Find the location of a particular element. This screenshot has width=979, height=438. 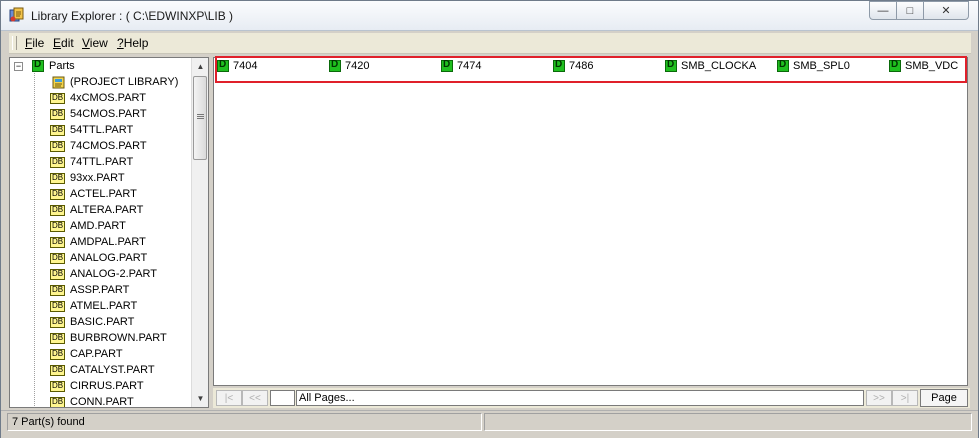

tree-item-label: BASIC.PART is located at coordinates (102, 322).